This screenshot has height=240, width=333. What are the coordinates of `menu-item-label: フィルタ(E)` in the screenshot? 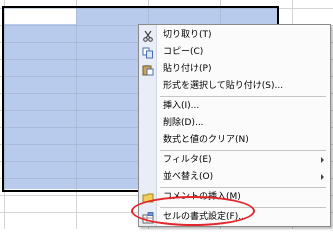 It's located at (187, 160).